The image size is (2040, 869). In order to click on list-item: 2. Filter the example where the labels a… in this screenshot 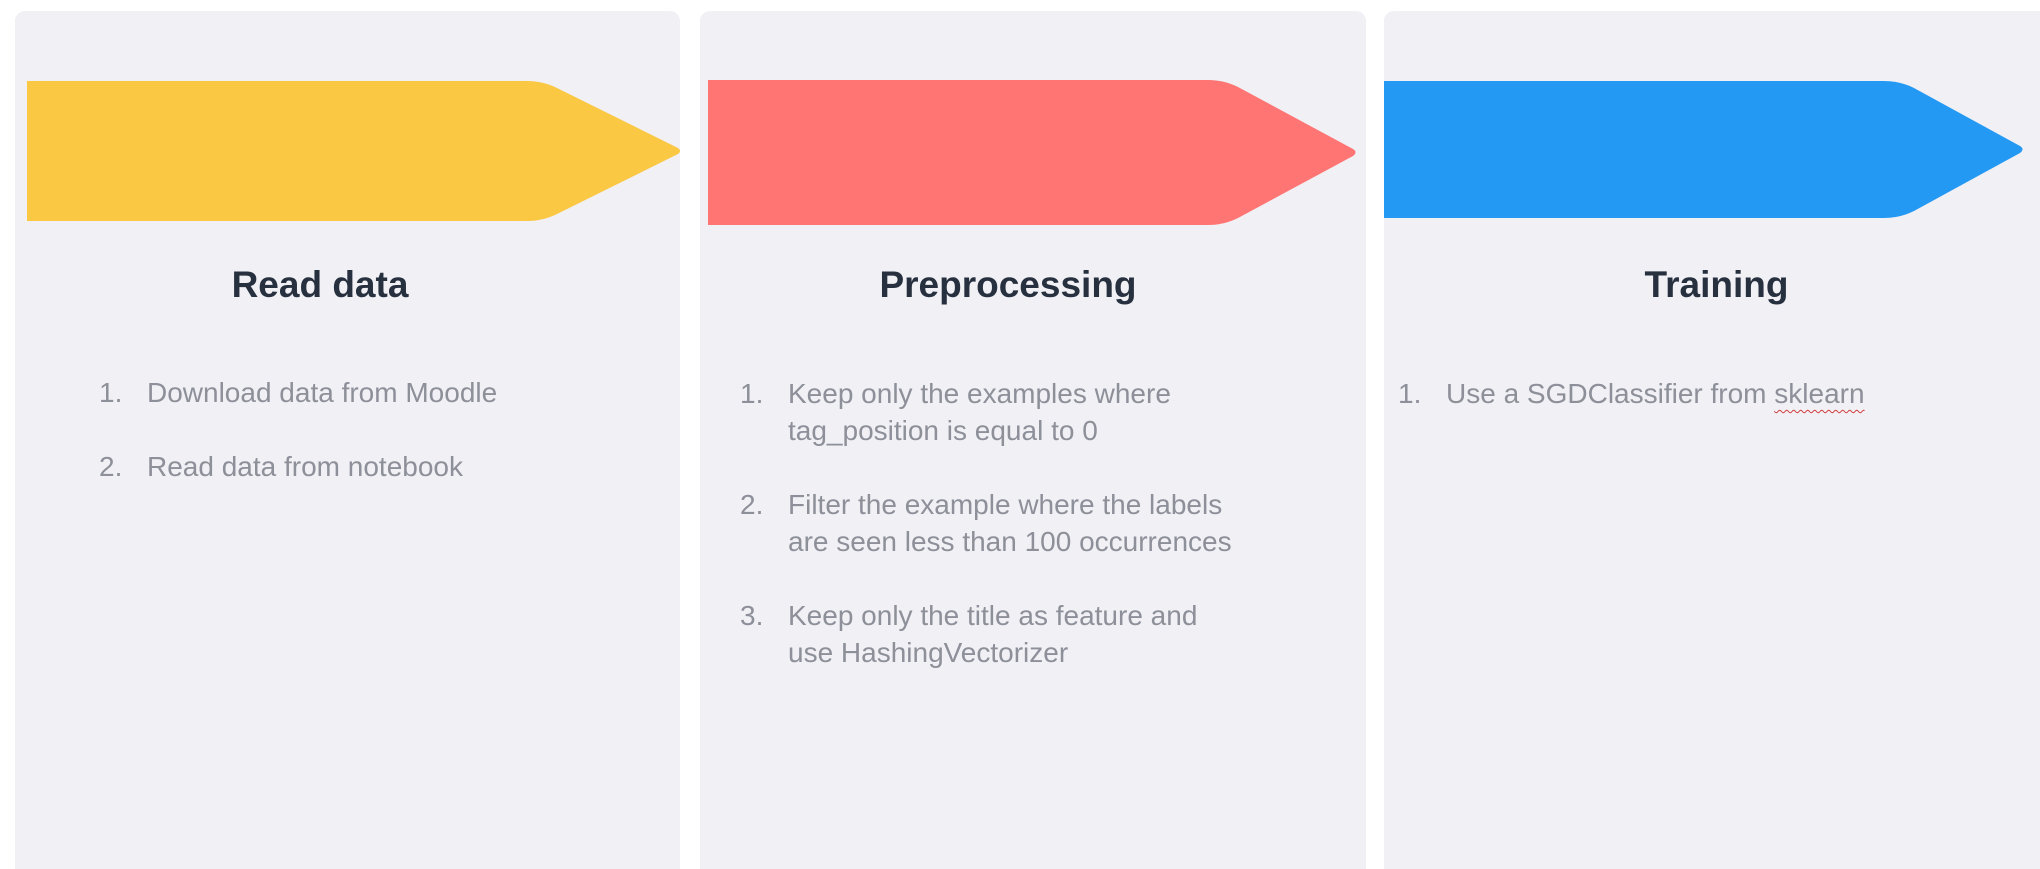, I will do `click(986, 523)`.